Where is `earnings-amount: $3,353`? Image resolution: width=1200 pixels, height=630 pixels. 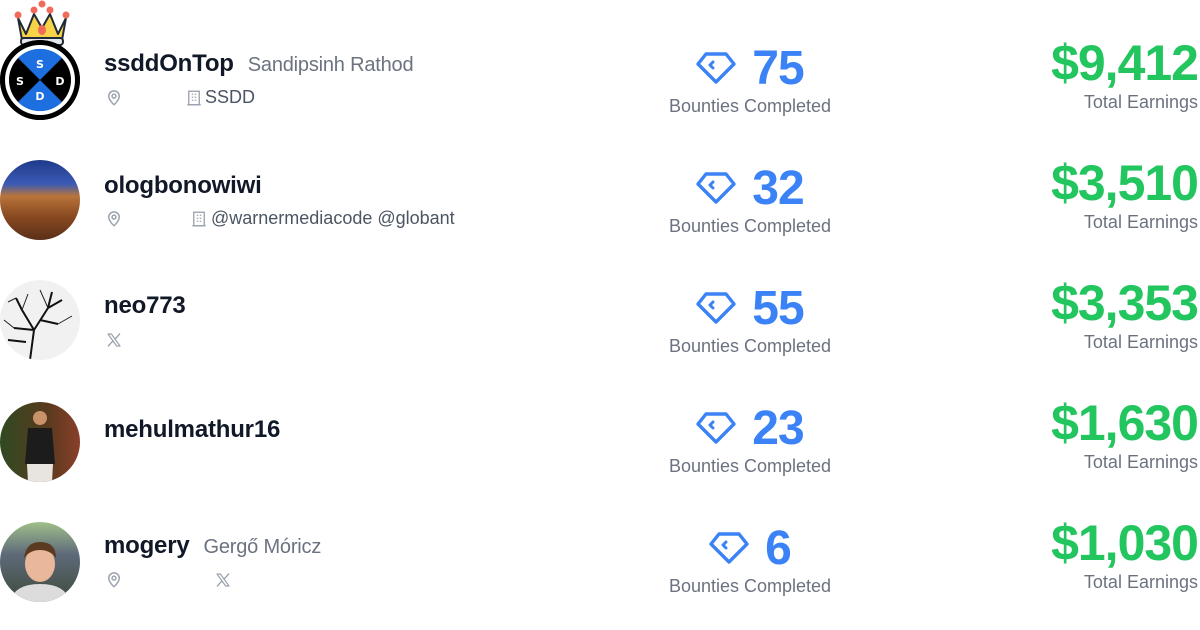 earnings-amount: $3,353 is located at coordinates (1125, 303).